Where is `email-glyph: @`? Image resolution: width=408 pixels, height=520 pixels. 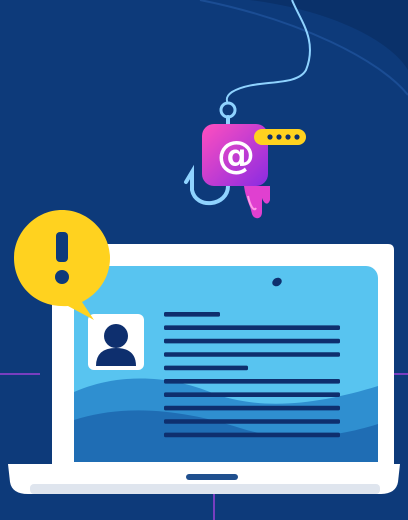 email-glyph: @ is located at coordinates (236, 155).